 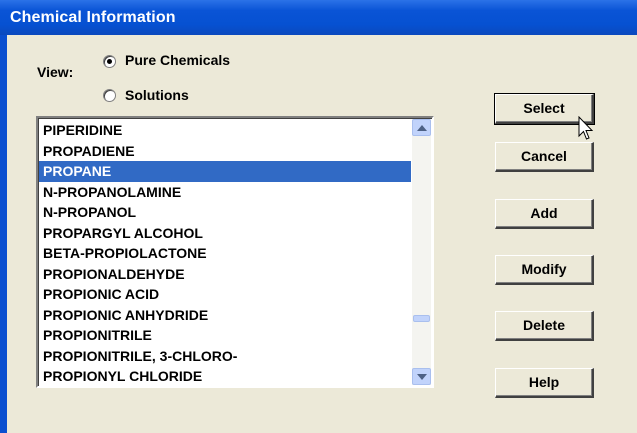 What do you see at coordinates (586, 128) in the screenshot?
I see `mouse-pointer-icon` at bounding box center [586, 128].